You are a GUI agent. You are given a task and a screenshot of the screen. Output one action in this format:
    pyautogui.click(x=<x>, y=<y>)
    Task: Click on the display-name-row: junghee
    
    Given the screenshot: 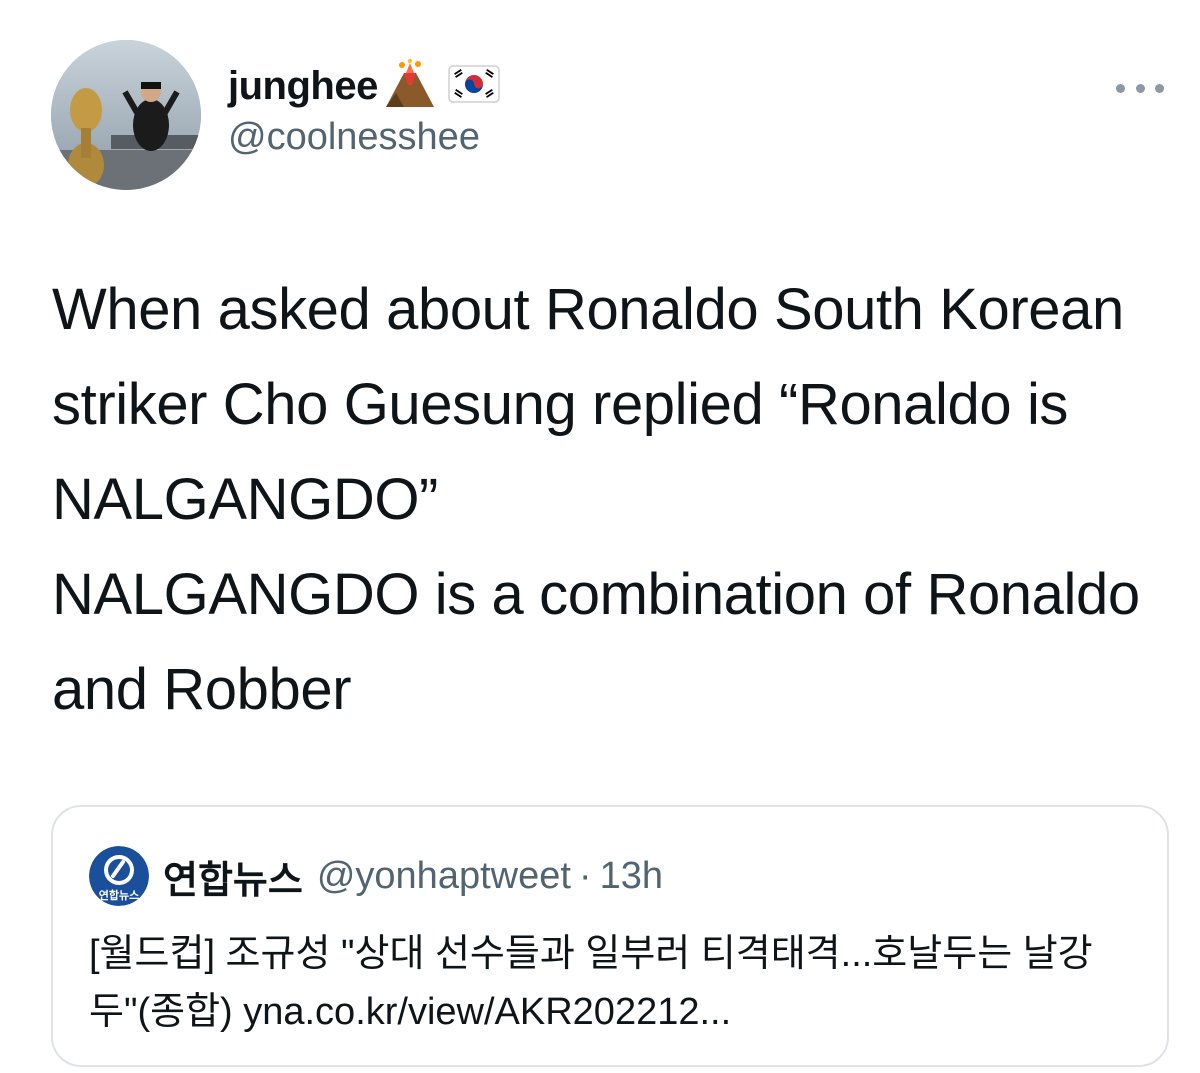 What is the action you would take?
    pyautogui.click(x=364, y=86)
    